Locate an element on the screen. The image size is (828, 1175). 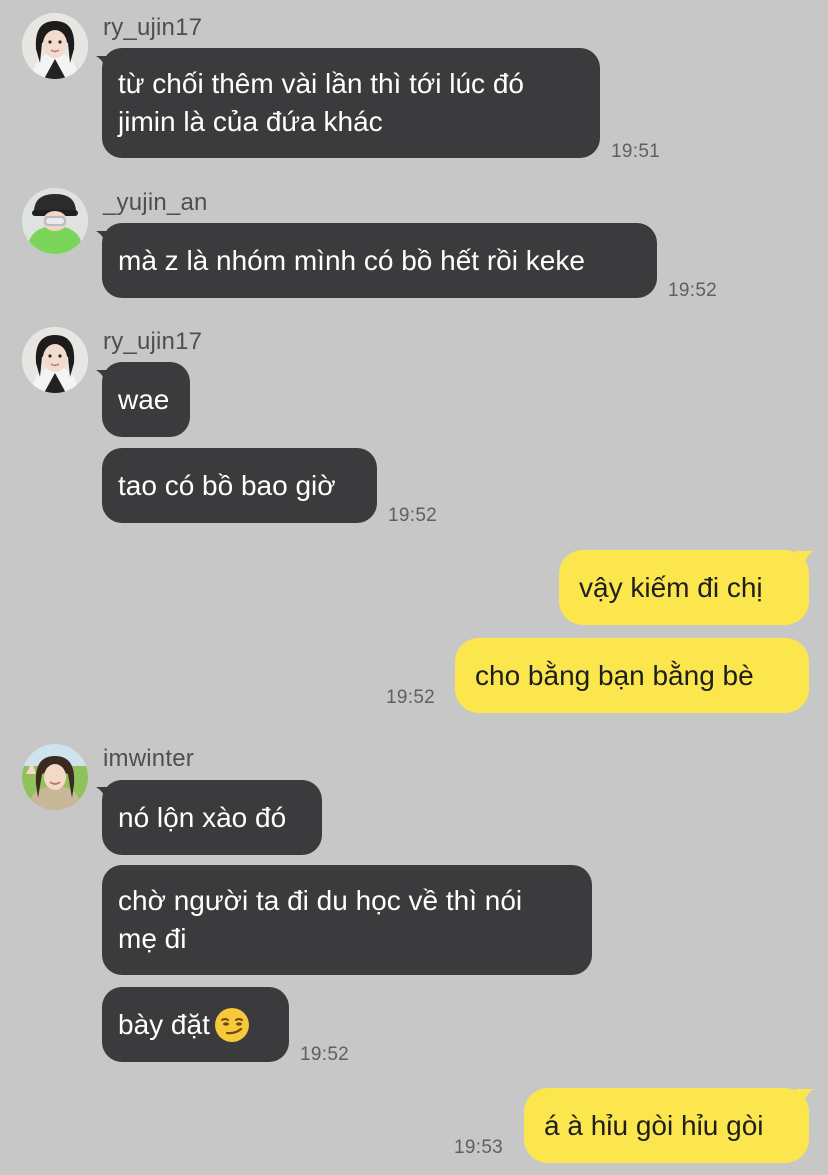
message-text: tao có bồ bao giờ is located at coordinates (227, 485).